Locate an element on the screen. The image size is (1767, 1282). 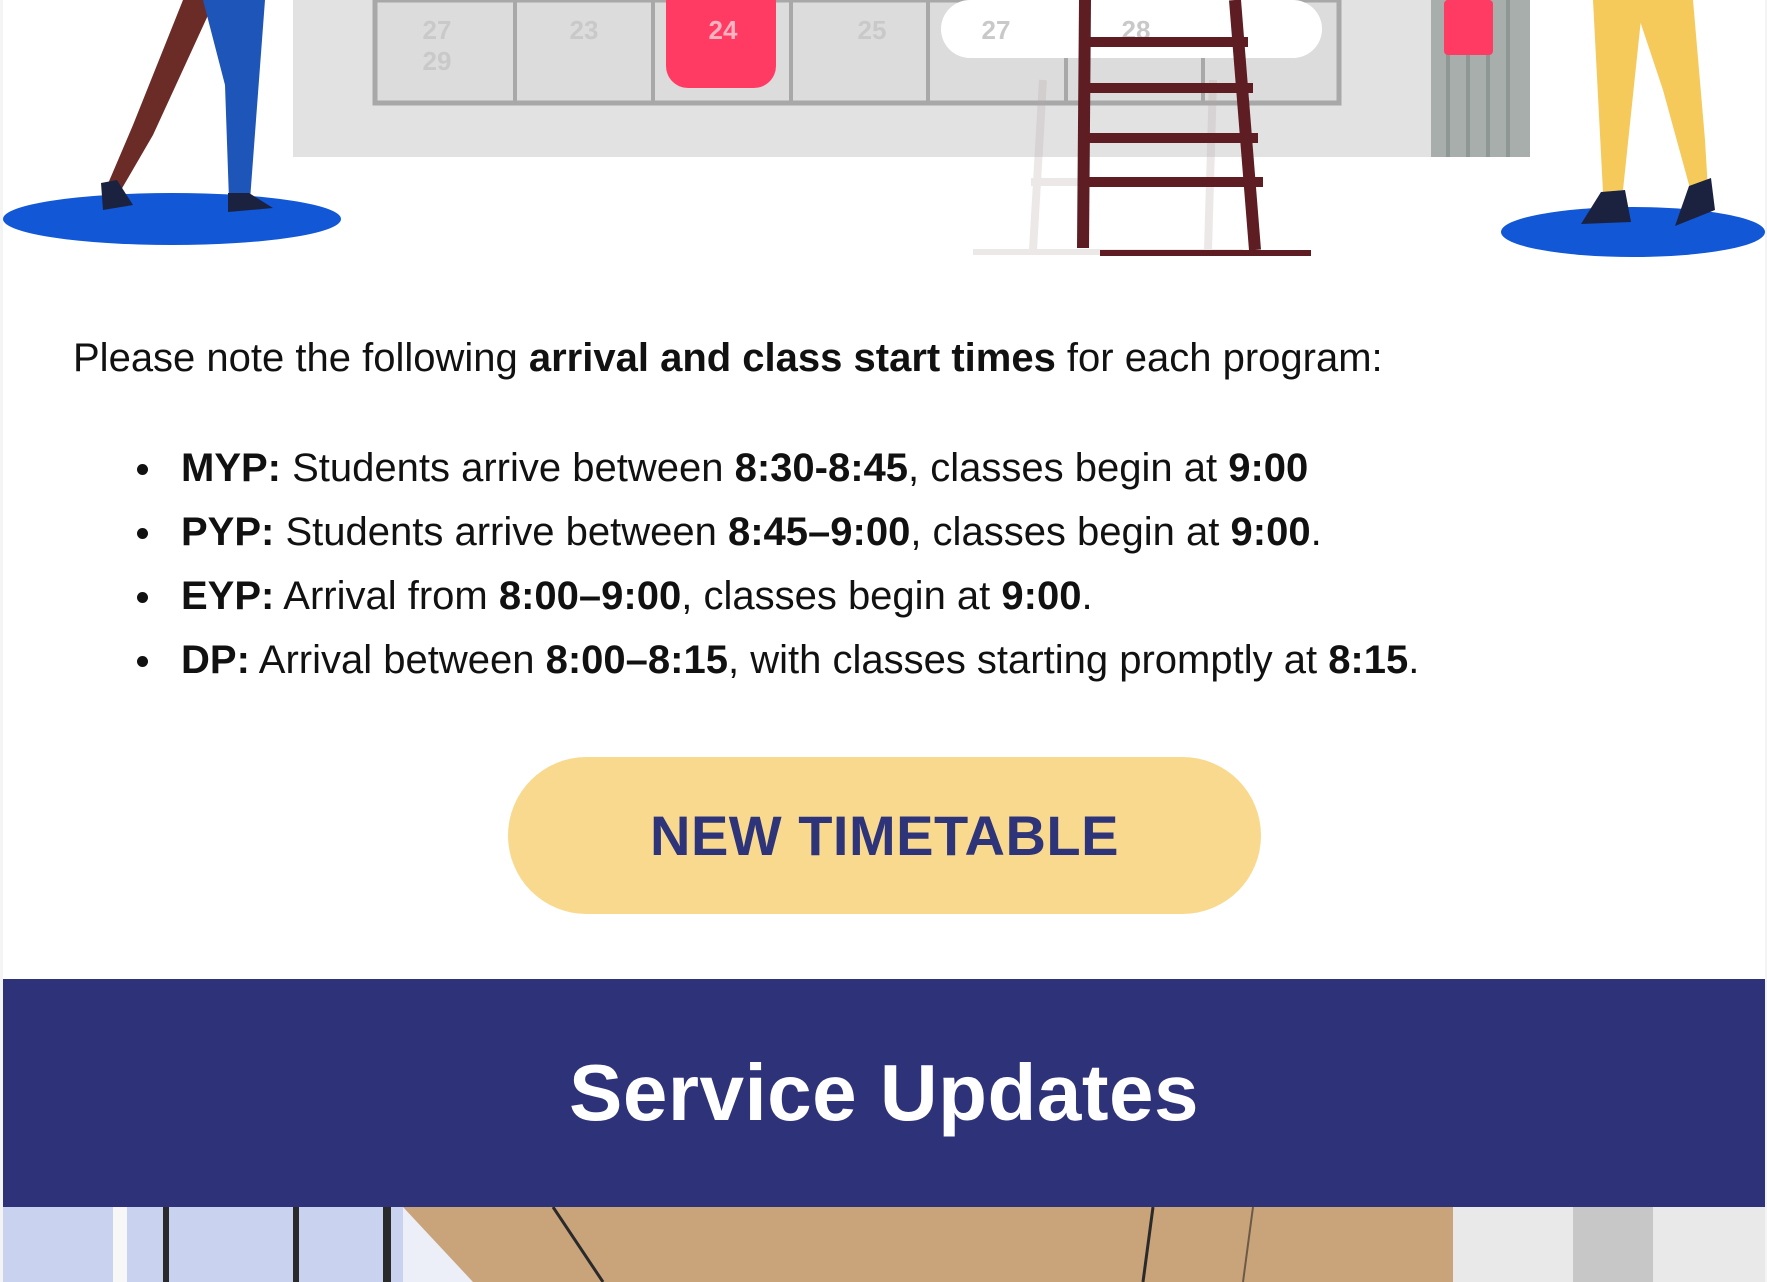
person-right is located at coordinates (1633, 128).